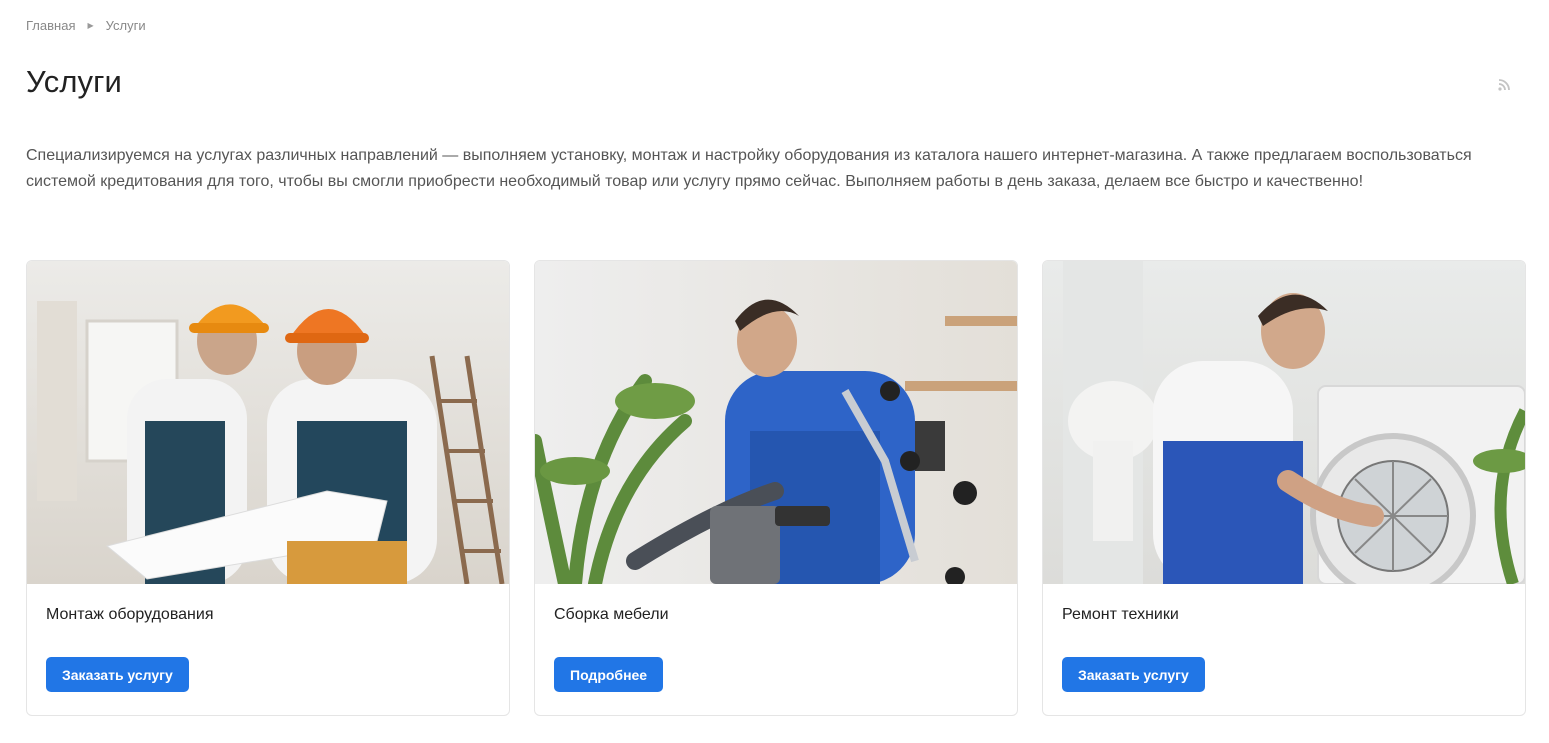 This screenshot has width=1549, height=743. I want to click on rss-icon, so click(1505, 84).